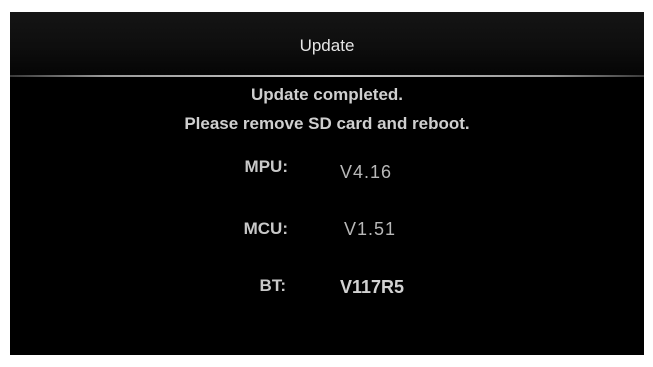  I want to click on title-divider, so click(327, 76).